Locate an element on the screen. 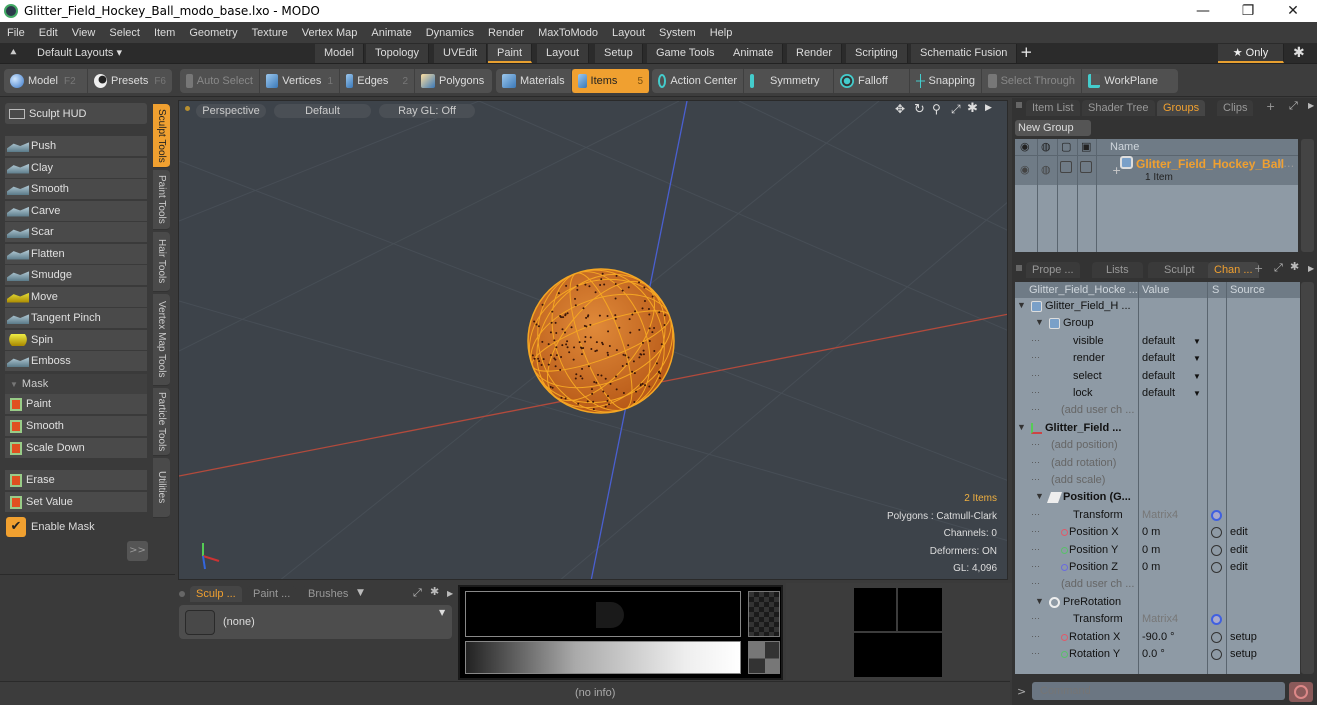  layout-tab-scripting: Scripting is located at coordinates (877, 53).